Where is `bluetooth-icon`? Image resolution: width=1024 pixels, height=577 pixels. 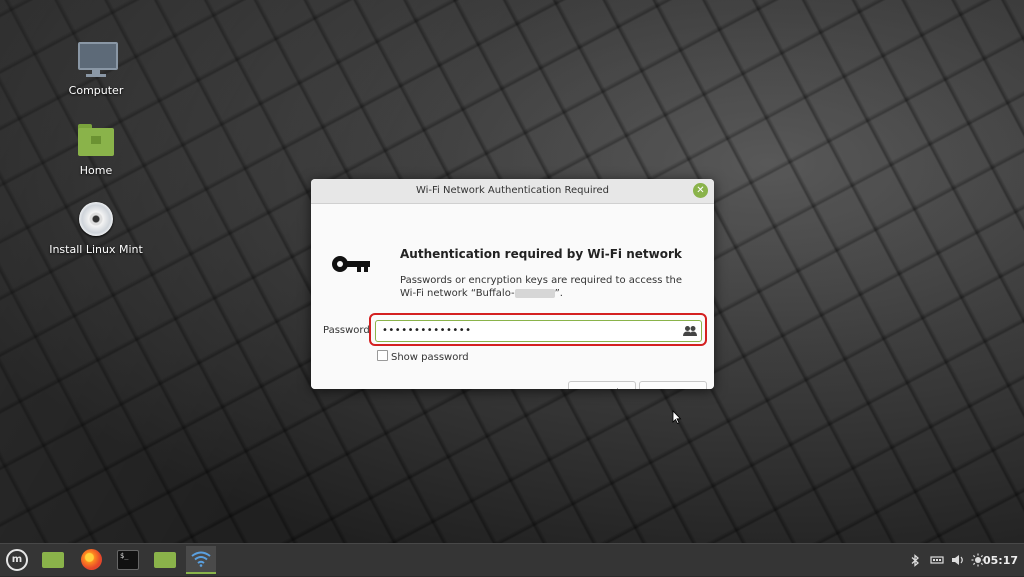 bluetooth-icon is located at coordinates (915, 560).